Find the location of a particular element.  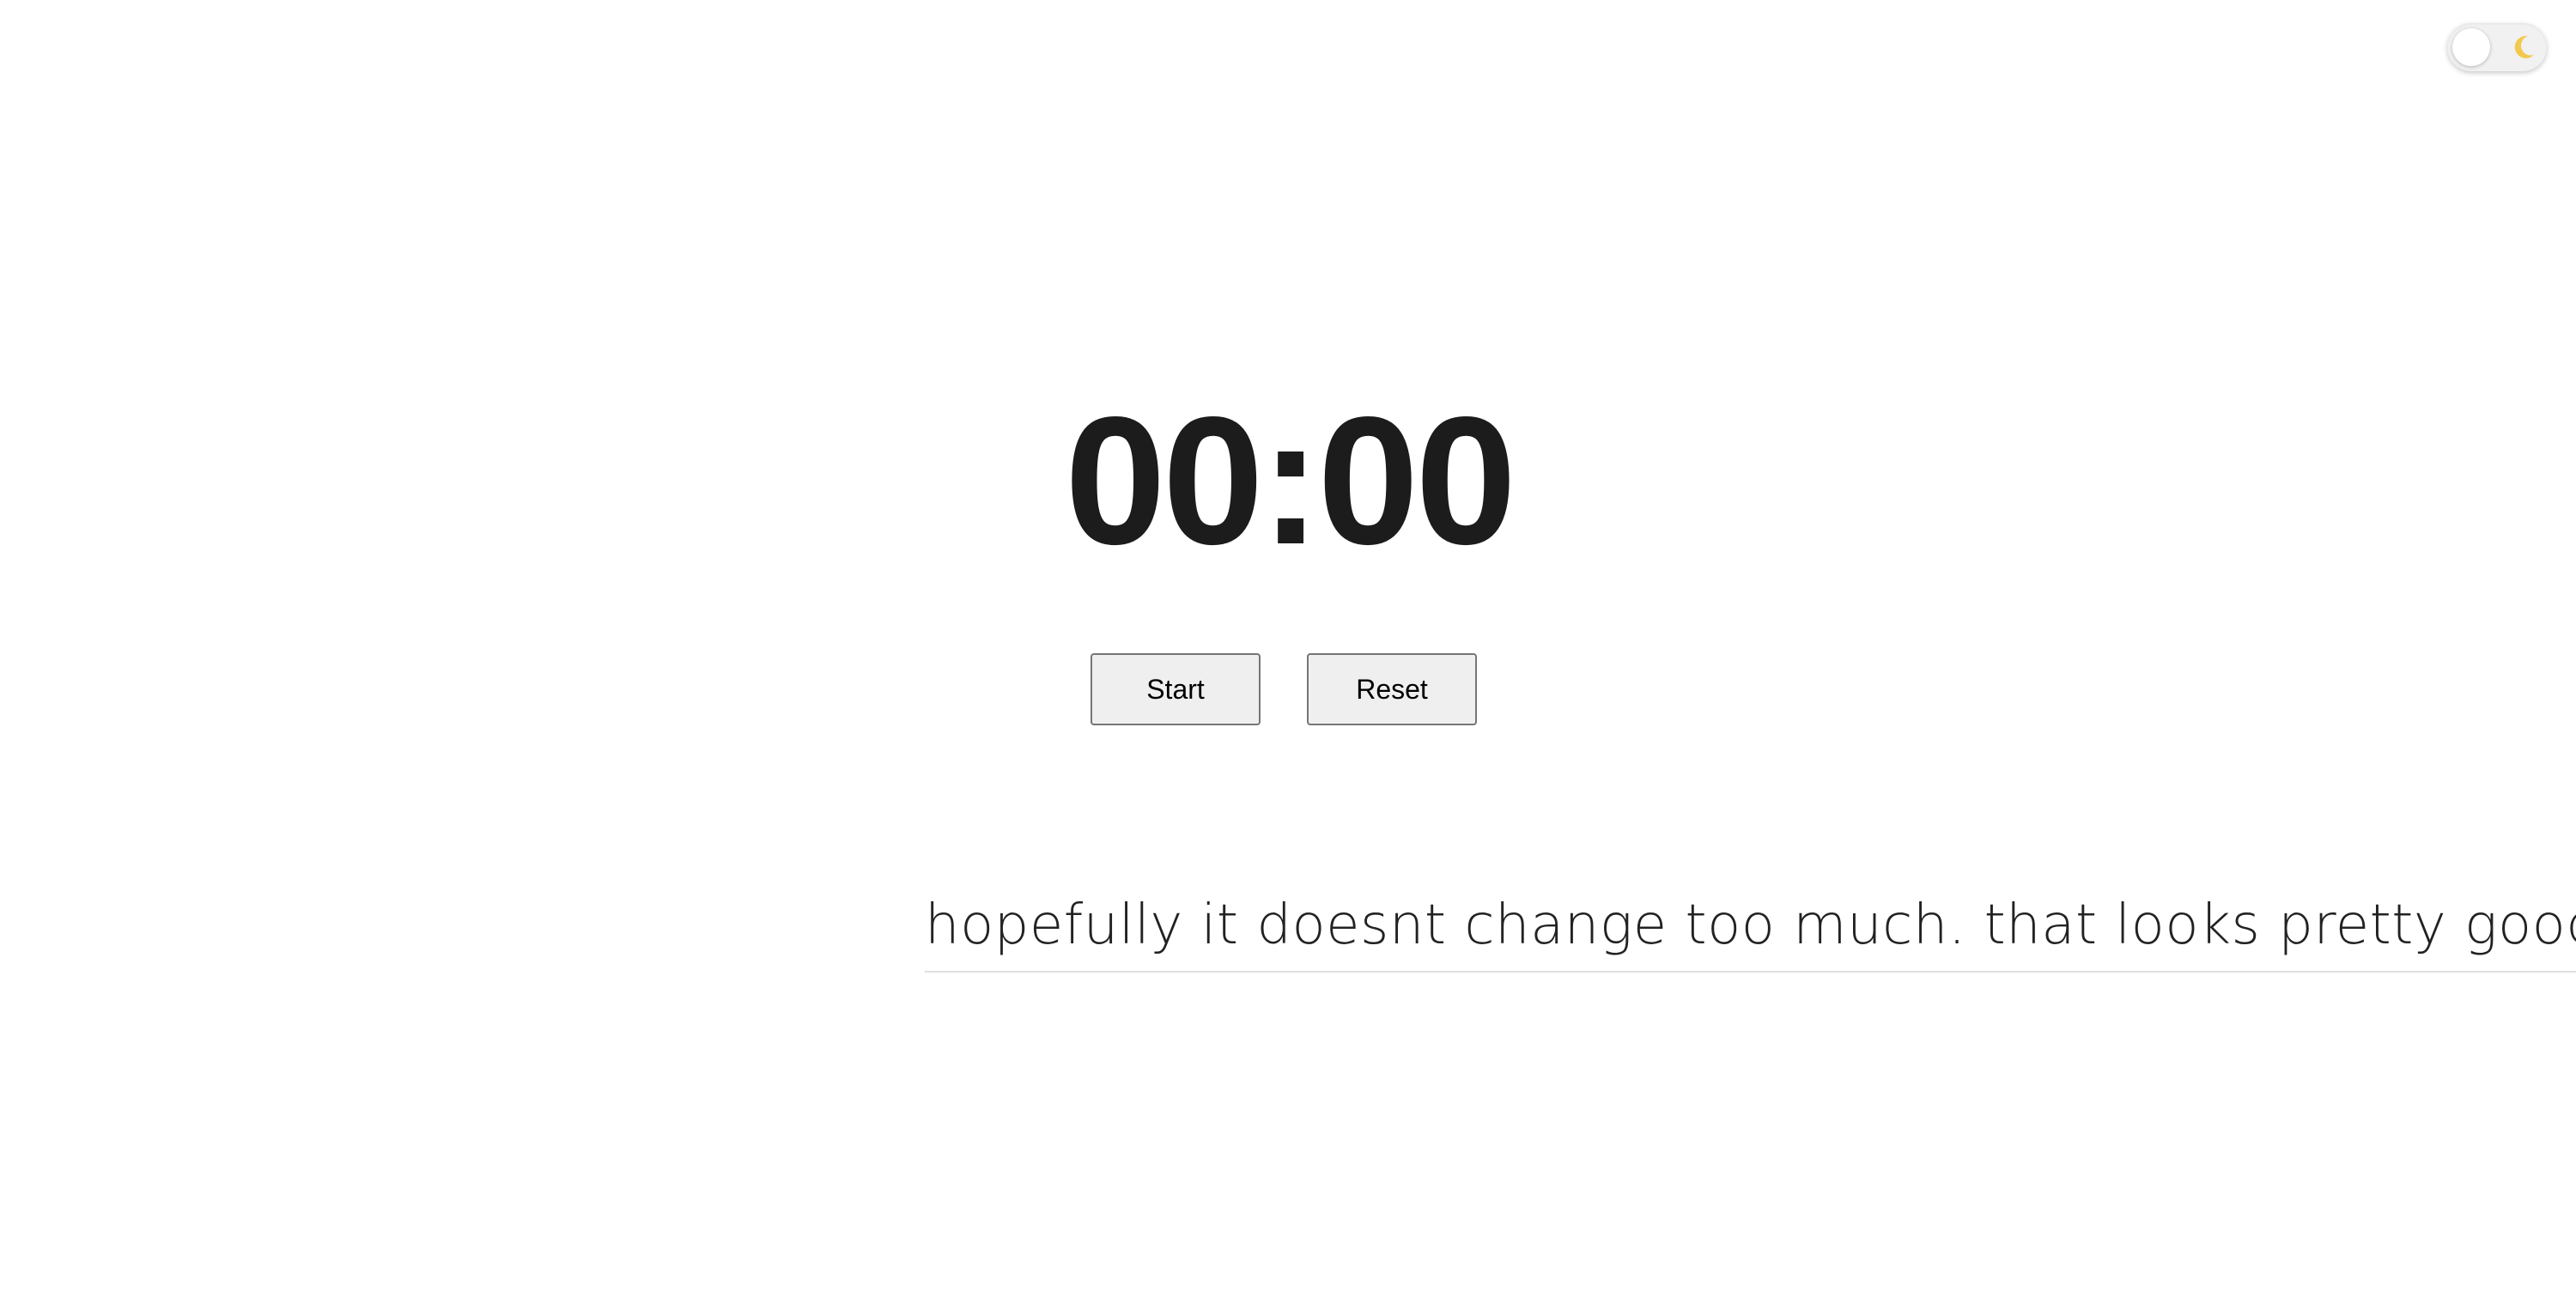

timer-display: 00:00 is located at coordinates (1290, 481).